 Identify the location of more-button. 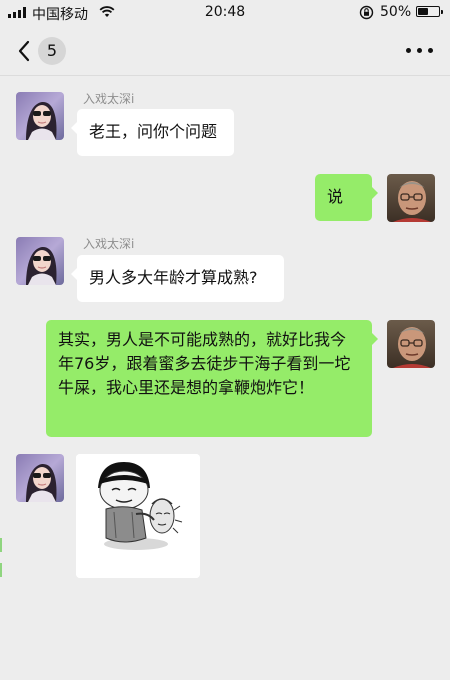
(420, 50).